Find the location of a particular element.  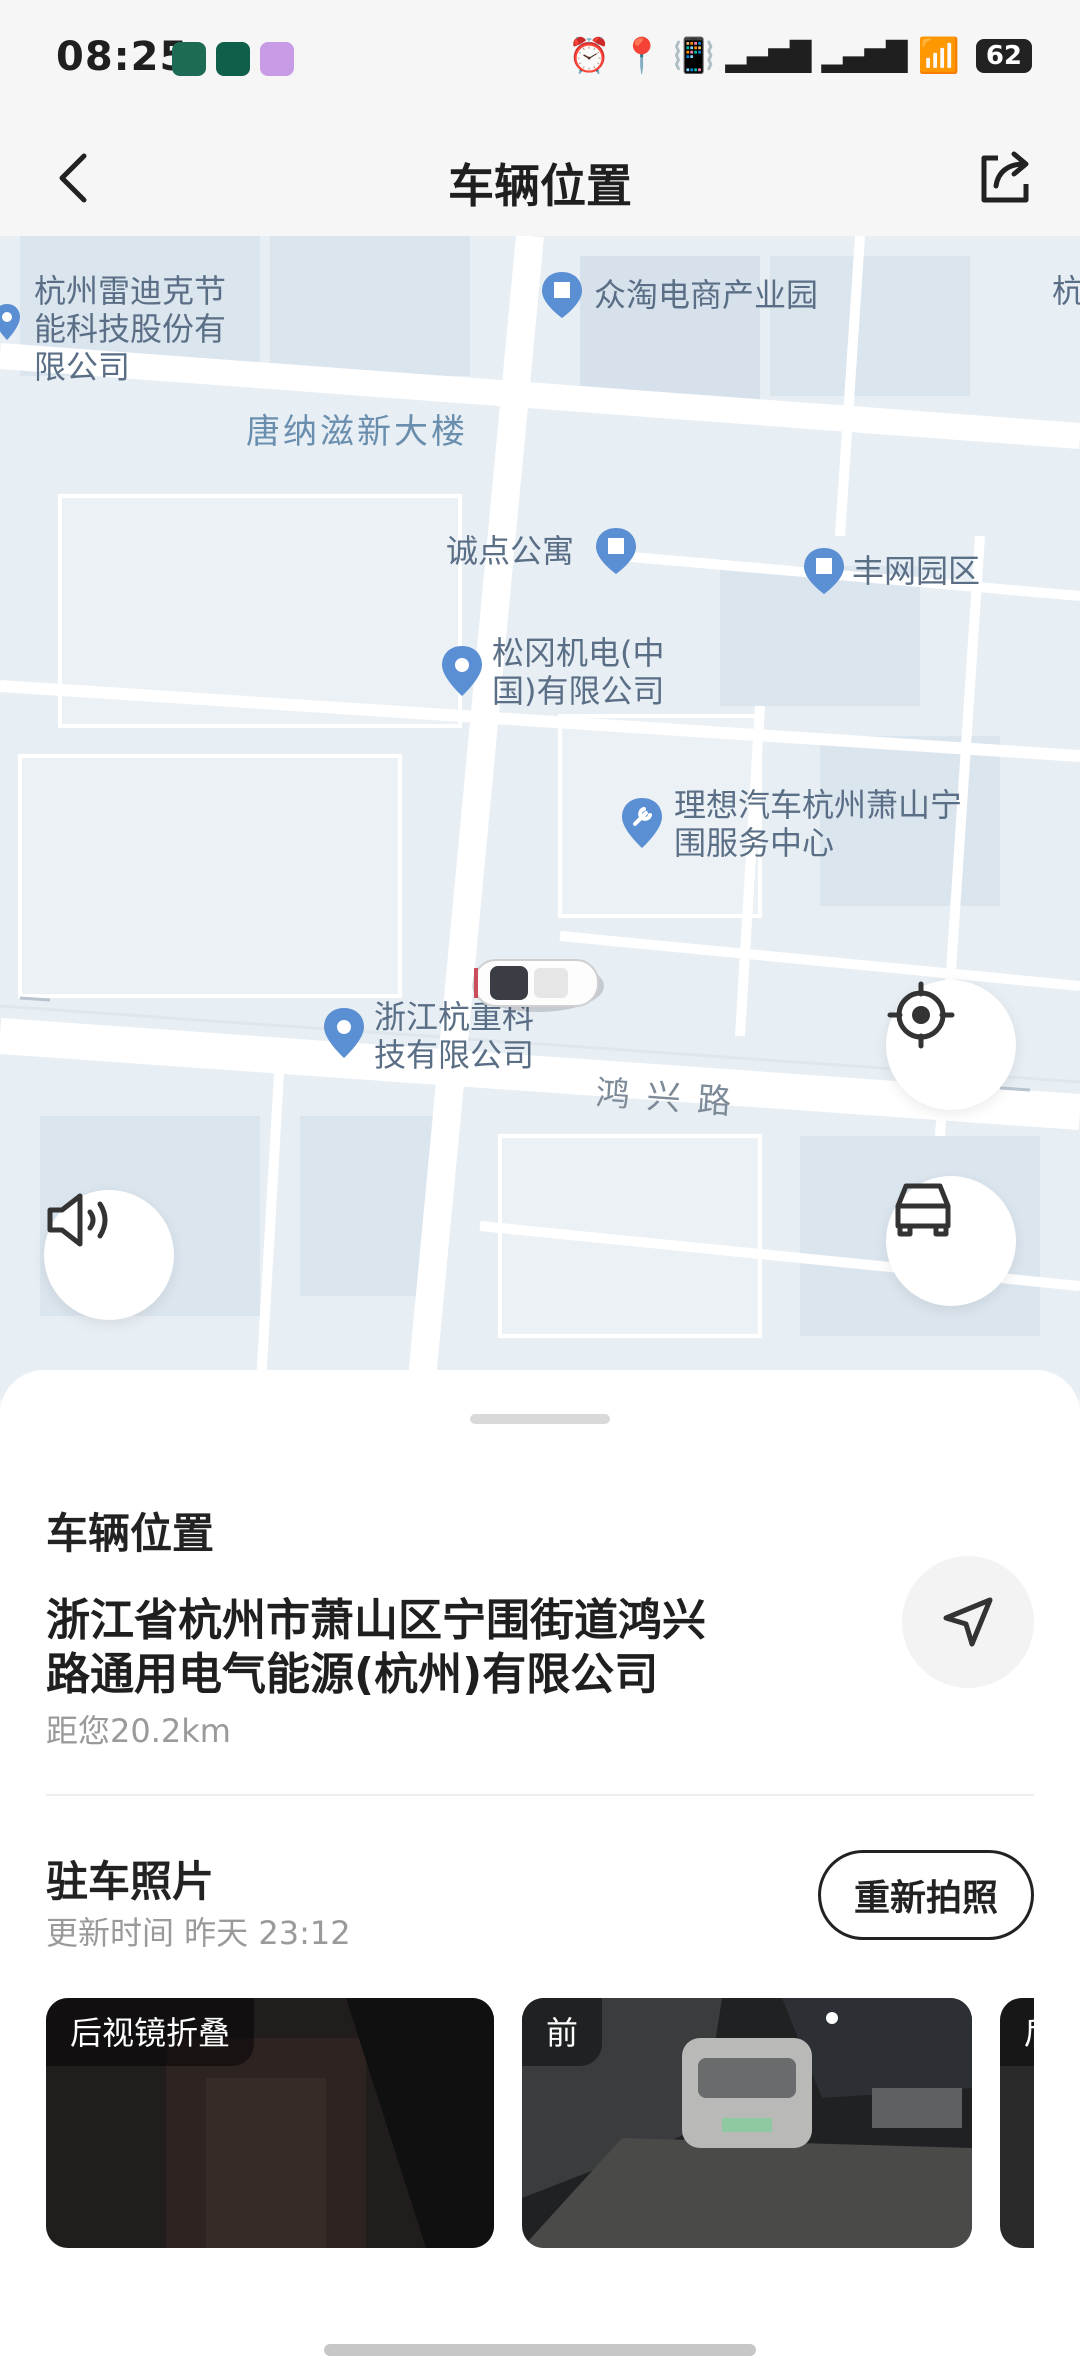

share-icon is located at coordinates (1005, 177).